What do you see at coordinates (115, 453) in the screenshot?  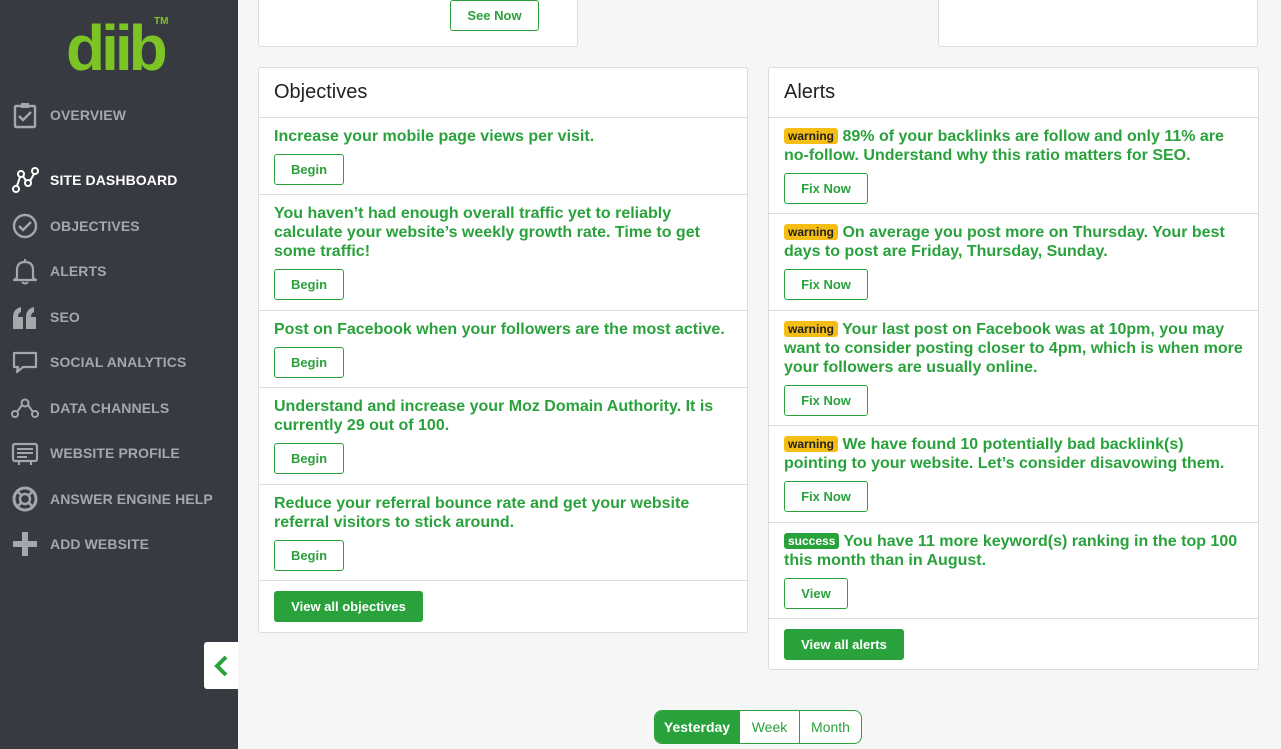 I see `sidebar-item-label: WEBSITE PROFILE` at bounding box center [115, 453].